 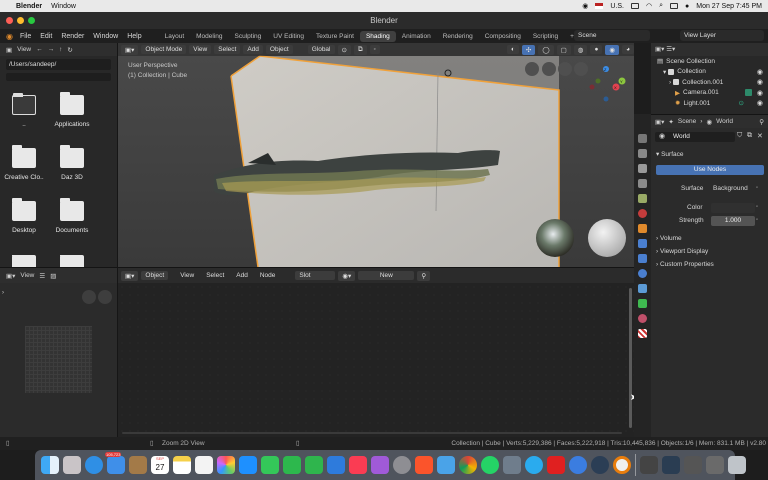 What do you see at coordinates (634, 6) in the screenshot?
I see `battery-icon` at bounding box center [634, 6].